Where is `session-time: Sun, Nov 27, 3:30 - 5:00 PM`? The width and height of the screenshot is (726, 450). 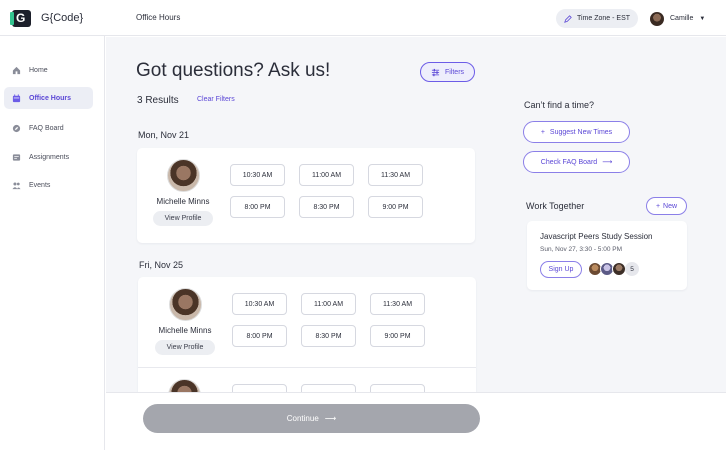 session-time: Sun, Nov 27, 3:30 - 5:00 PM is located at coordinates (581, 249).